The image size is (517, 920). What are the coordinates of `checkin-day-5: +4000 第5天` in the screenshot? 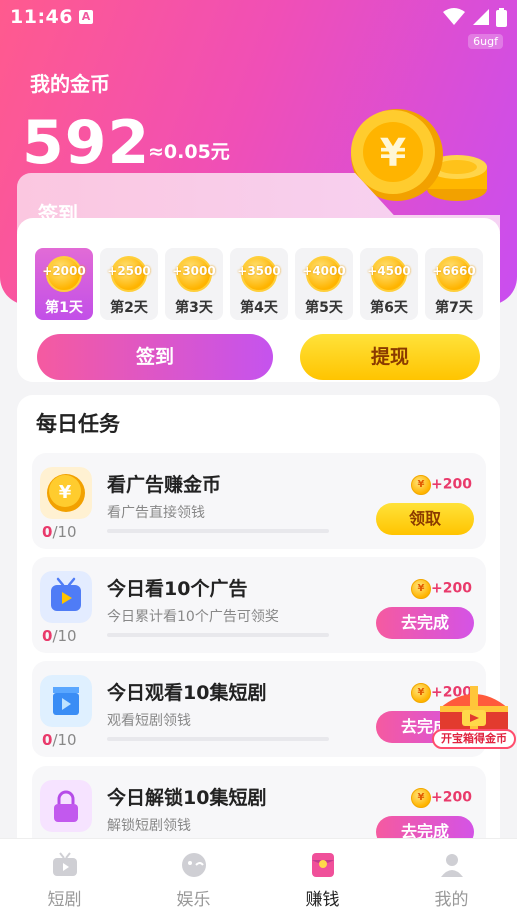 It's located at (324, 284).